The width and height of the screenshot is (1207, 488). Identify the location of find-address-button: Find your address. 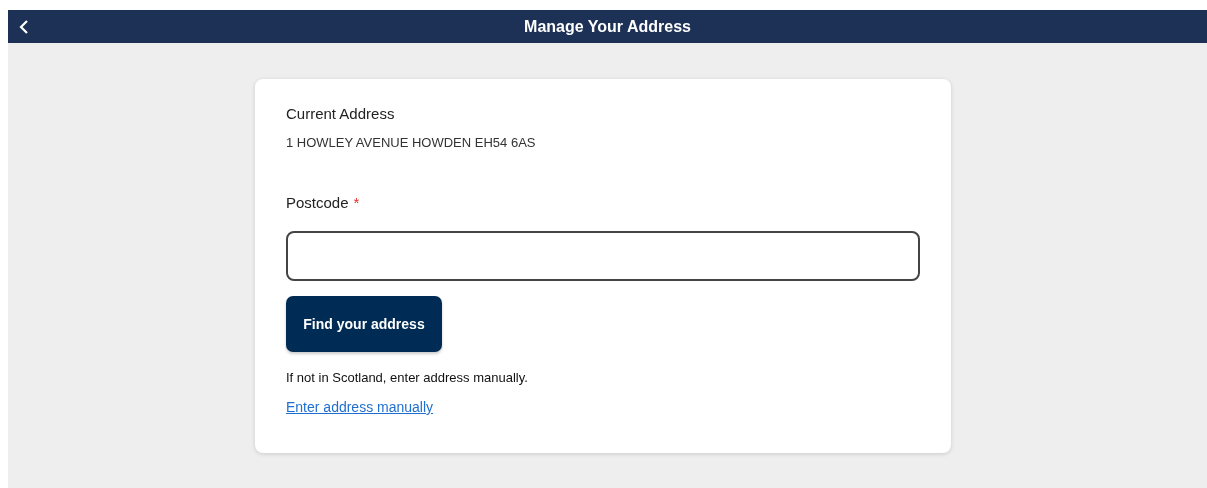
(364, 324).